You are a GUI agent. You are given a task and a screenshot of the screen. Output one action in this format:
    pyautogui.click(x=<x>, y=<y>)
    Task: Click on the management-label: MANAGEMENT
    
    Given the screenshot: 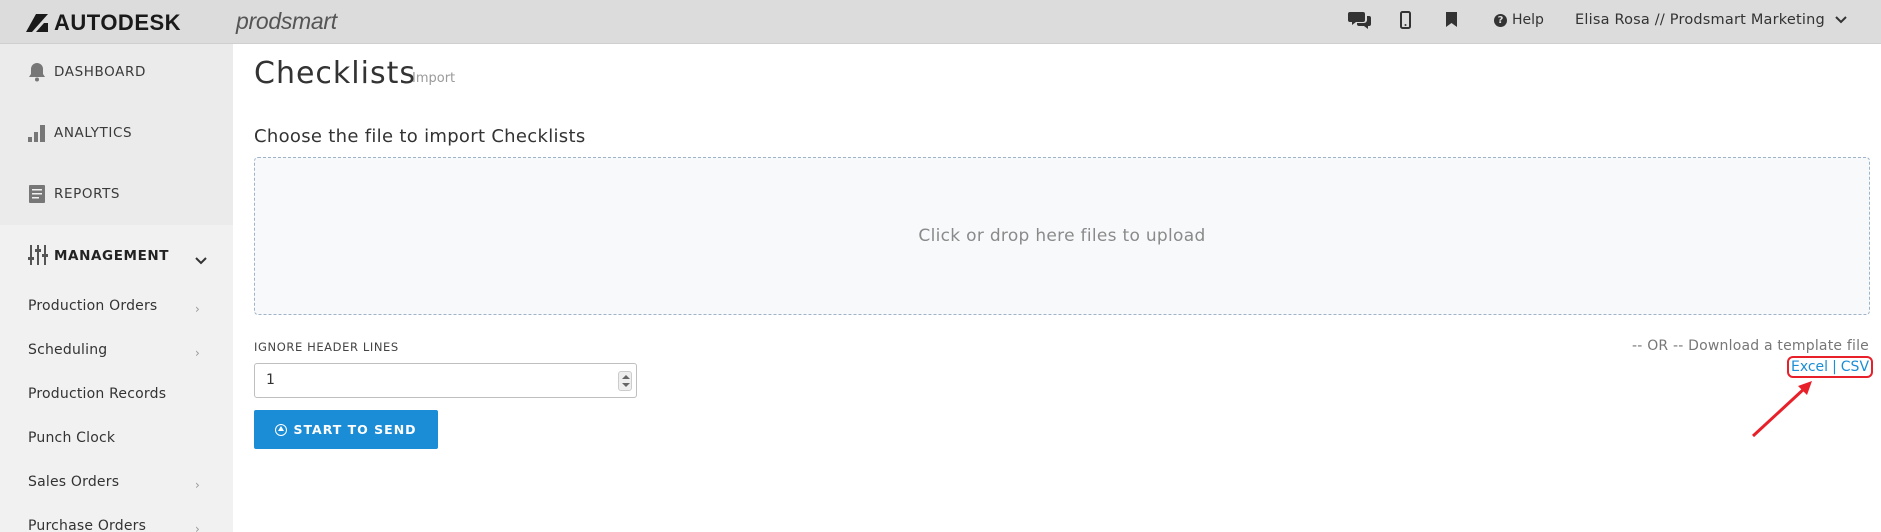 What is the action you would take?
    pyautogui.click(x=112, y=256)
    